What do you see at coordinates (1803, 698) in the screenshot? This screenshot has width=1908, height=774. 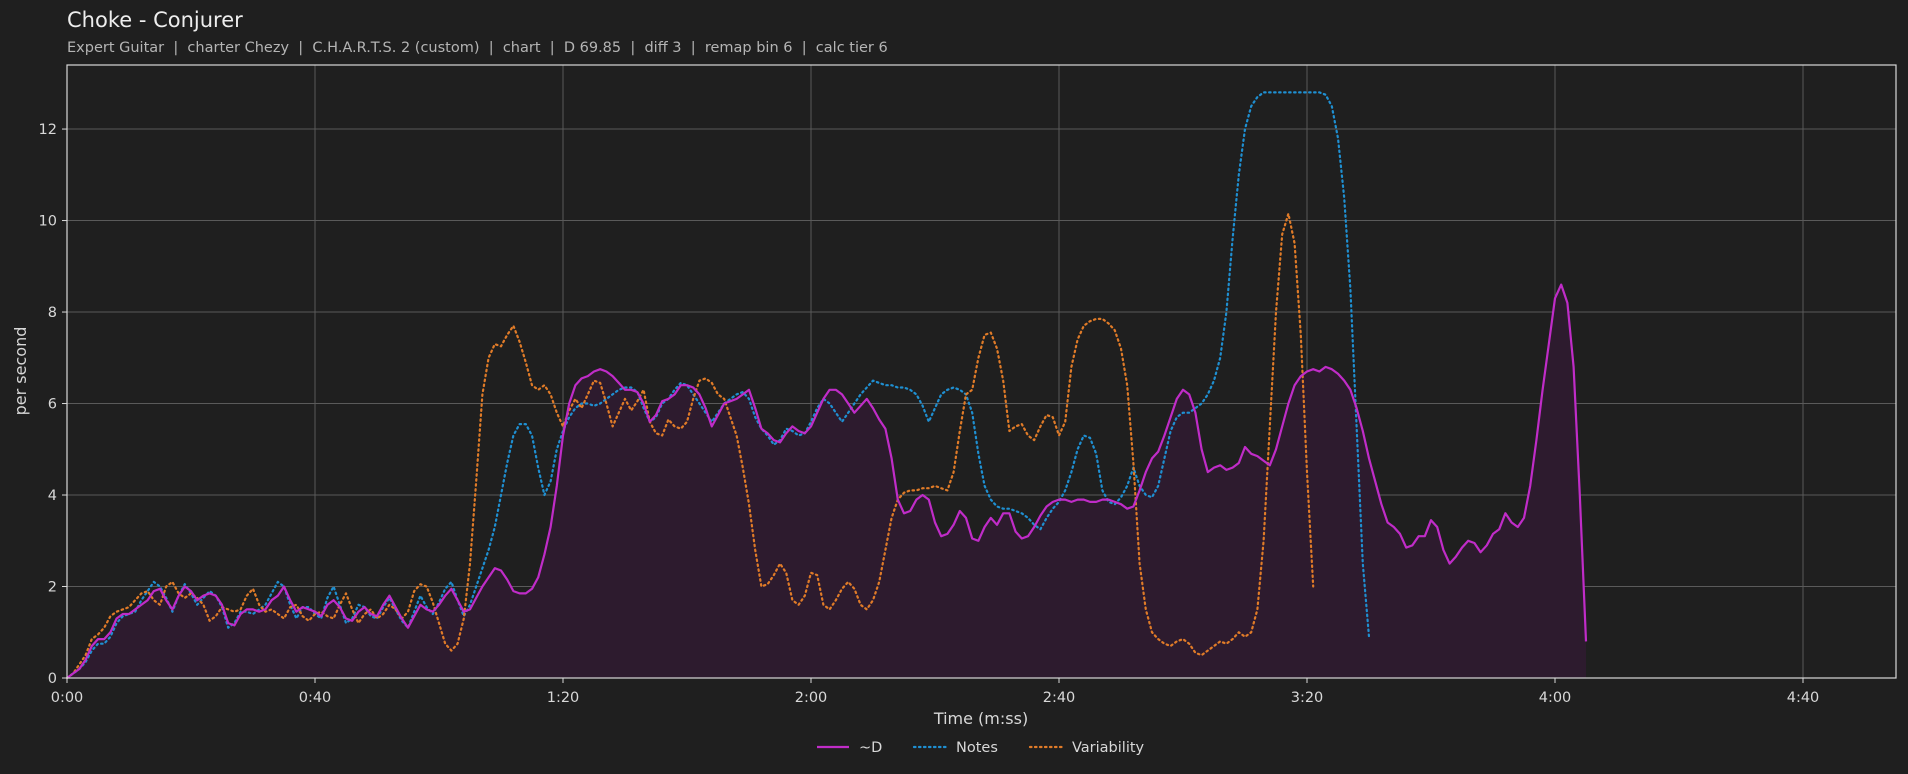 I see `x-tick-label: 4:40` at bounding box center [1803, 698].